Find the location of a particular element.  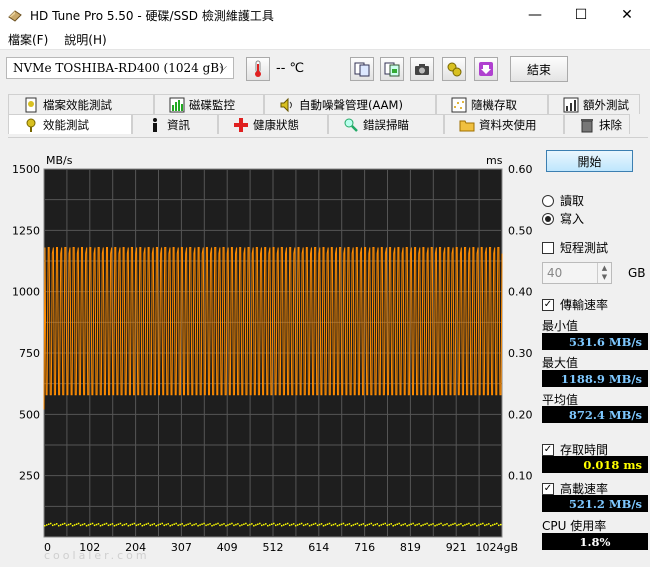

menu-file: 檔案(F) is located at coordinates (28, 39).